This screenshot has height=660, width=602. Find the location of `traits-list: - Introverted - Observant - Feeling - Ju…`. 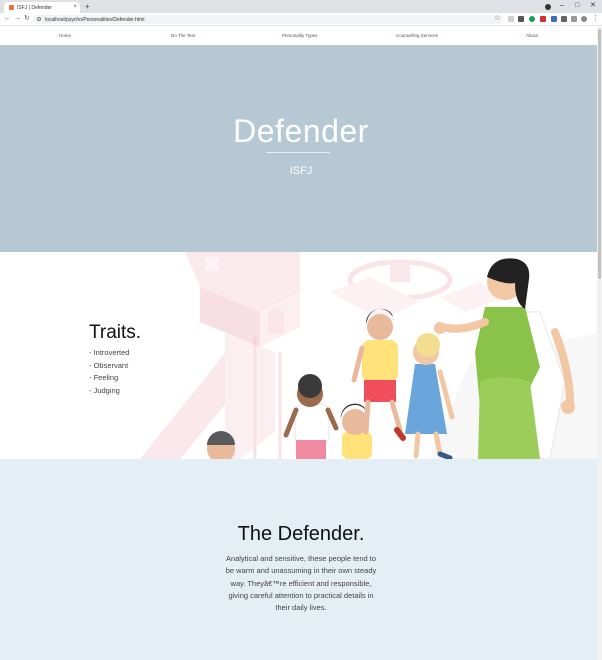

traits-list: - Introverted - Observant - Feeling - Ju… is located at coordinates (109, 372).